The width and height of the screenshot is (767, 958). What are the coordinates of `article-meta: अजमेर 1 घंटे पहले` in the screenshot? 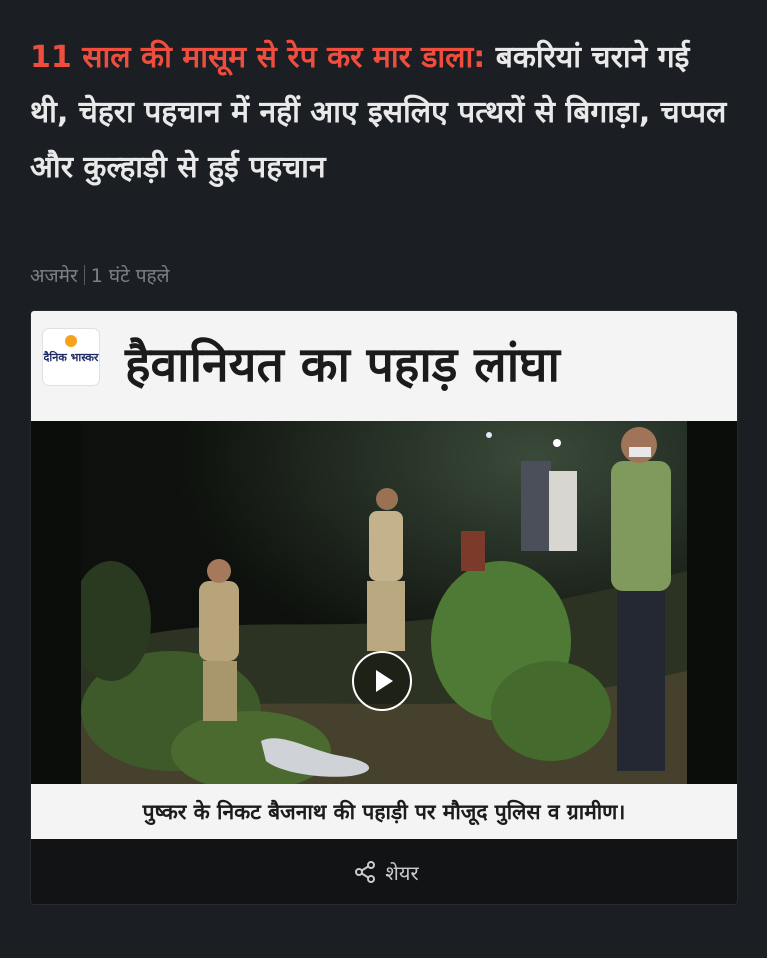 It's located at (100, 275).